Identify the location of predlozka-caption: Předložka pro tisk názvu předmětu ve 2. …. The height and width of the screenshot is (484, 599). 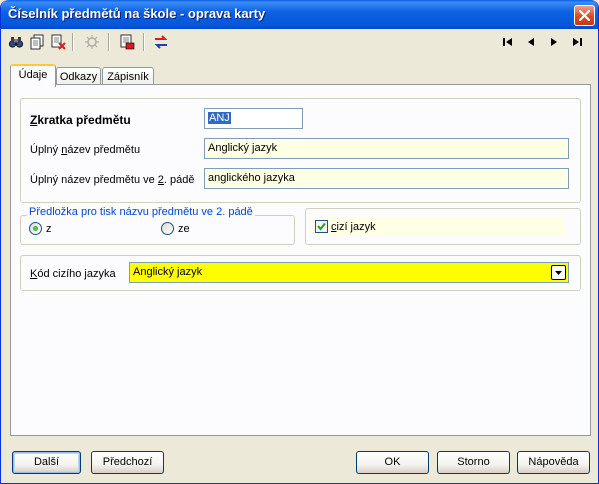
(141, 212).